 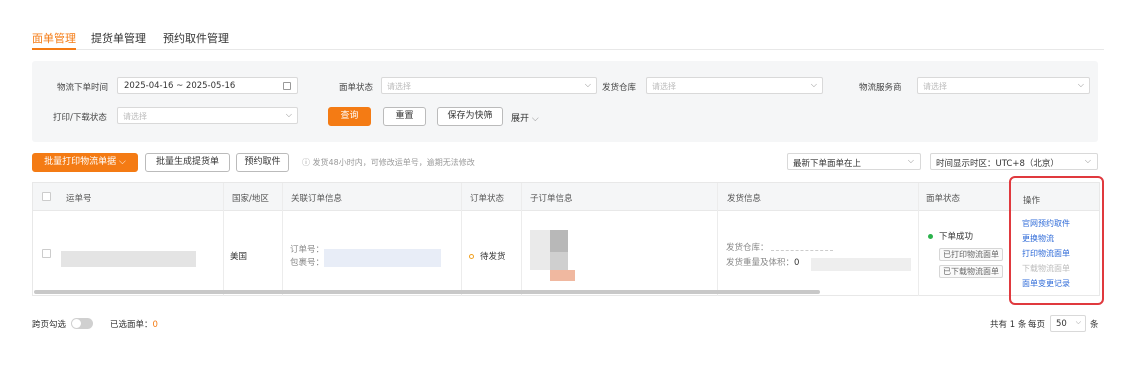 What do you see at coordinates (861, 264) in the screenshot?
I see `shipping-info-redacted` at bounding box center [861, 264].